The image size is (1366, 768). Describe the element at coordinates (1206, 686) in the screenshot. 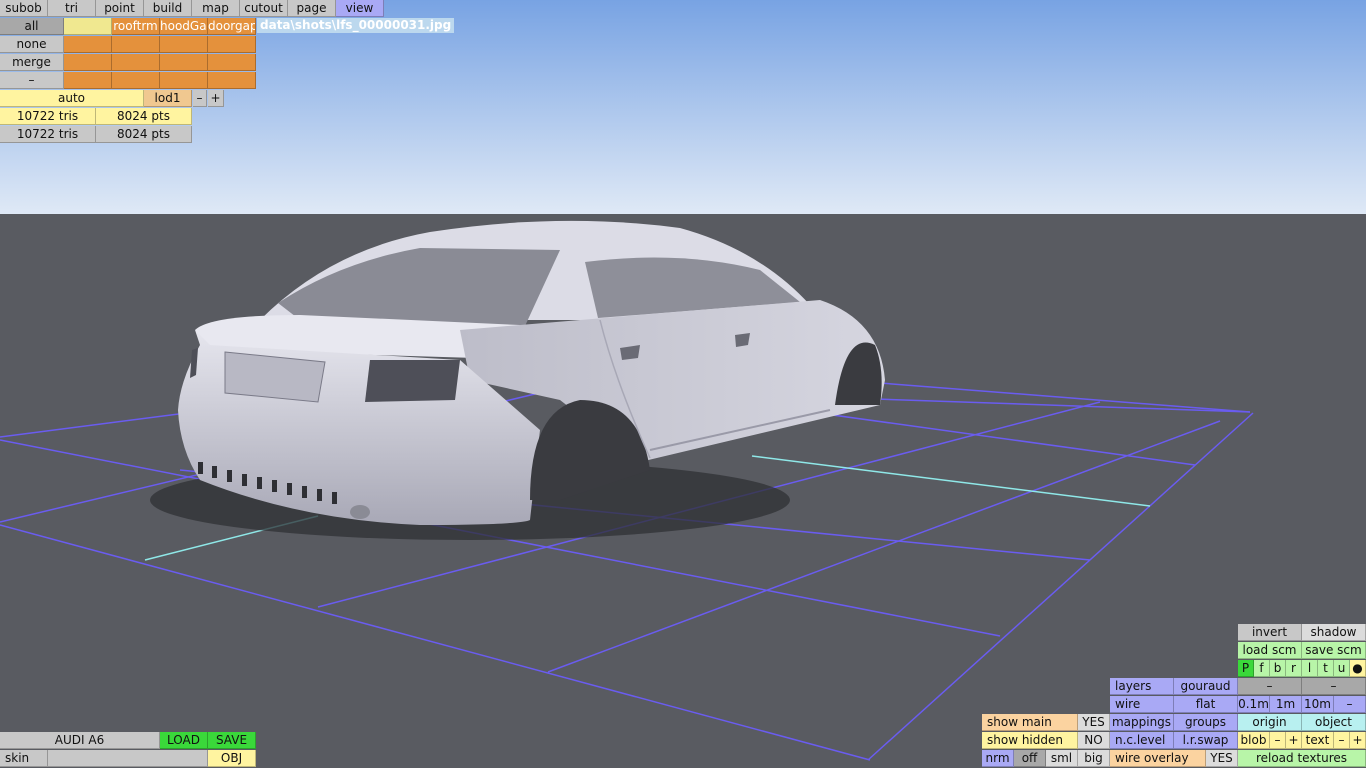

I see `gouraud-button: gouraud` at that location.